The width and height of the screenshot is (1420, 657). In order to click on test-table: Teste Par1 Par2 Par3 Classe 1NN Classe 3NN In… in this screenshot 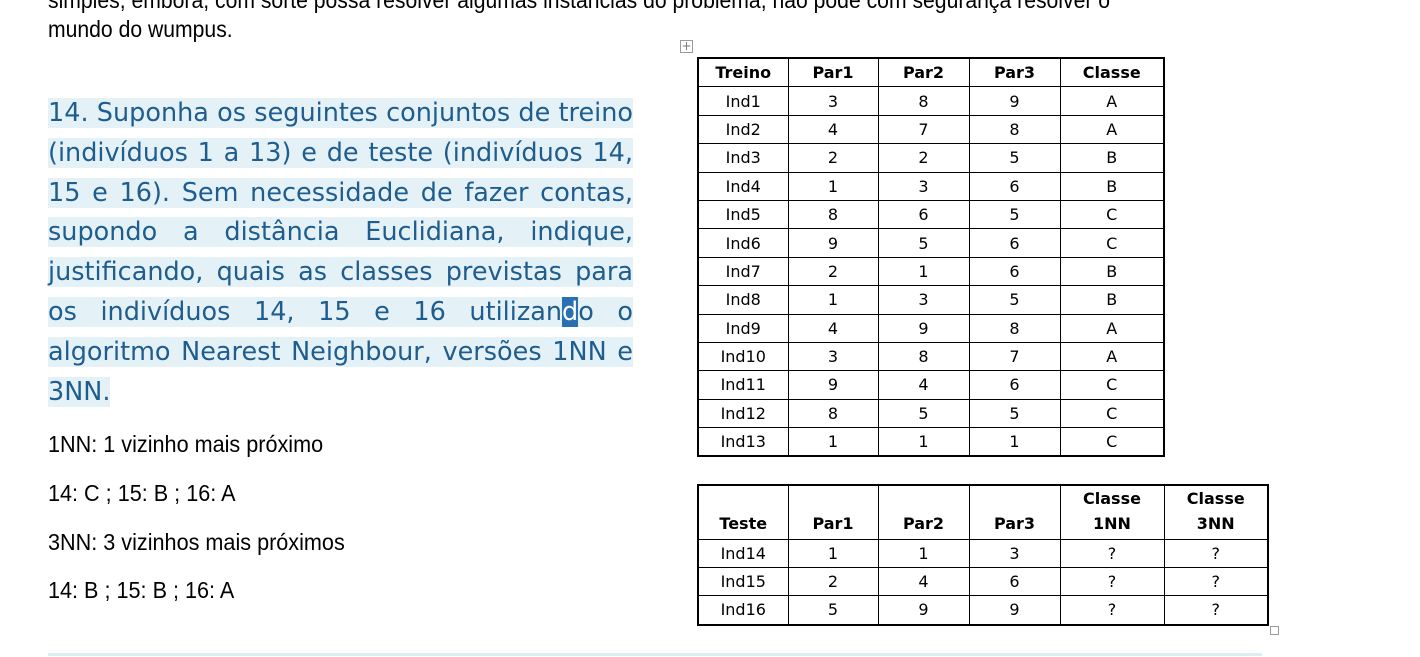, I will do `click(983, 555)`.